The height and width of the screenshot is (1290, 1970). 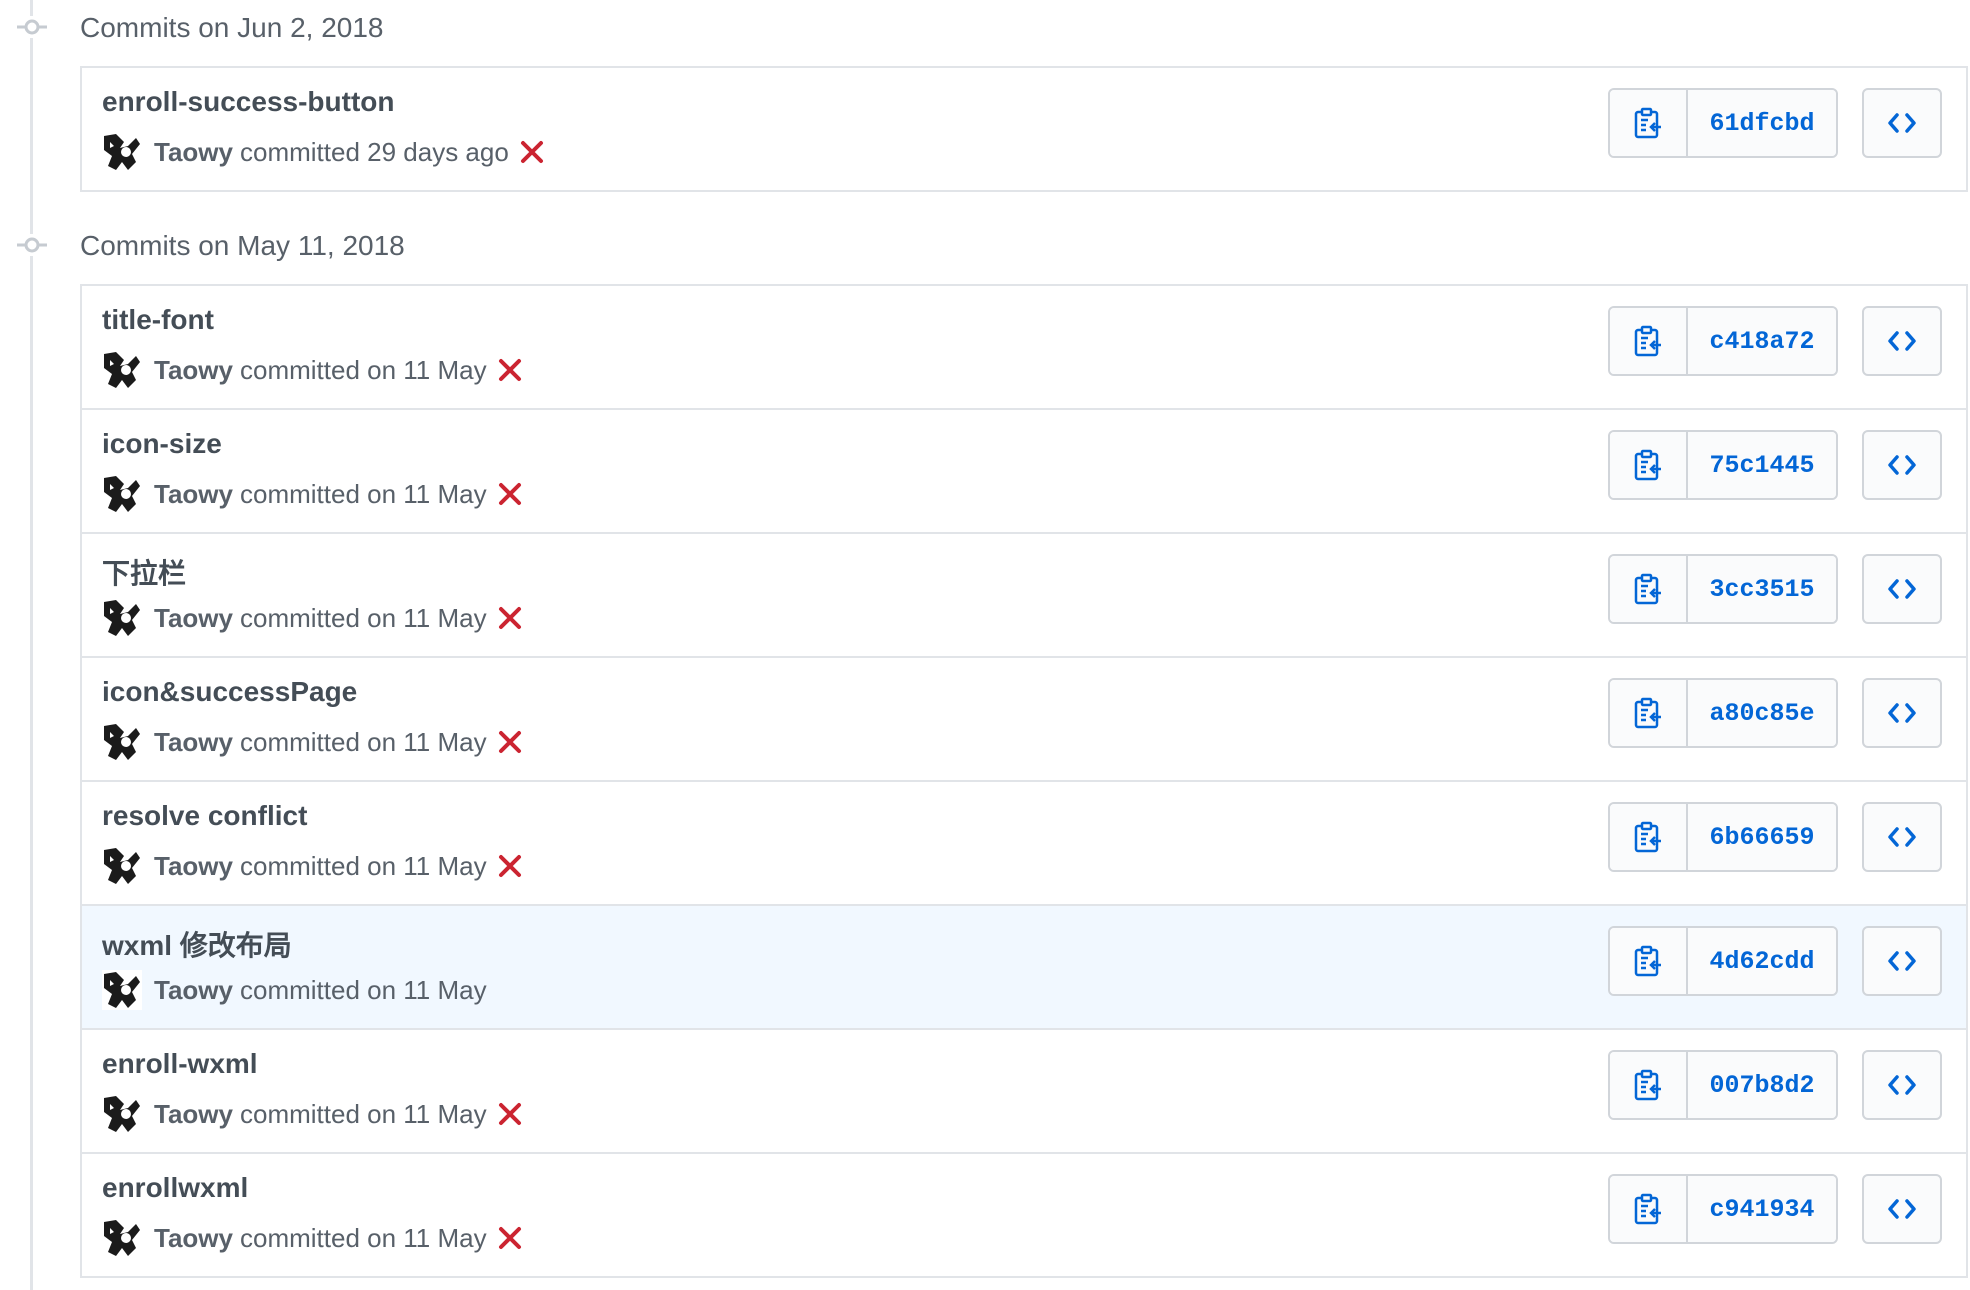 I want to click on commit-sha-button-group: 4d62cdd, so click(x=1723, y=961).